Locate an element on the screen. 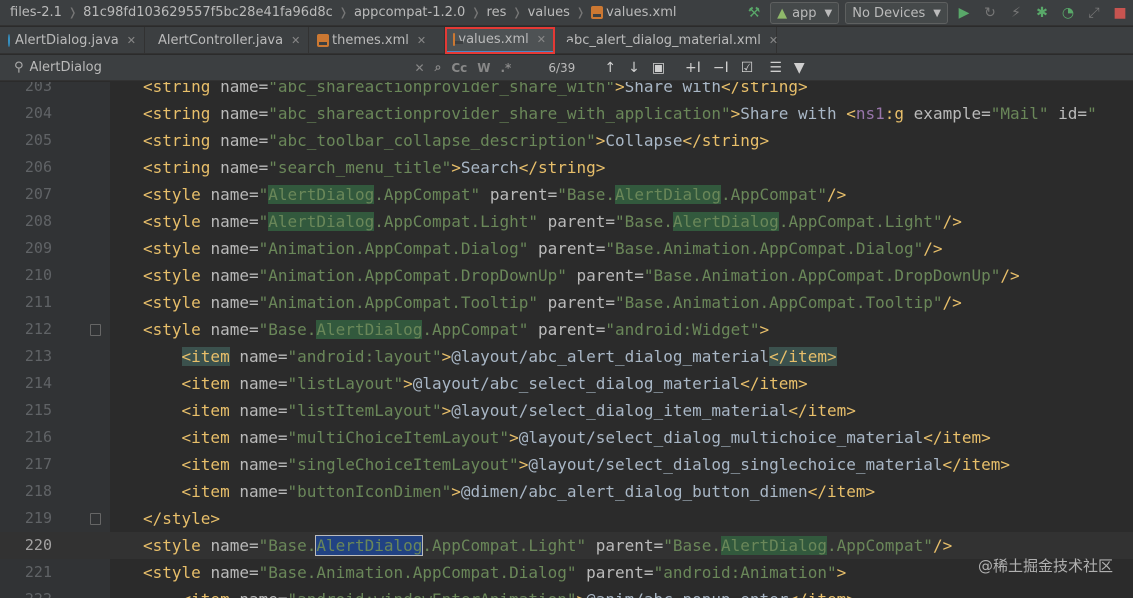  run-toolbar: ⚒ ▲ app ▼ No Devices ▼ ▶ ↻ ⚡ ✱ ◔ ⤢ ■ is located at coordinates (937, 13).